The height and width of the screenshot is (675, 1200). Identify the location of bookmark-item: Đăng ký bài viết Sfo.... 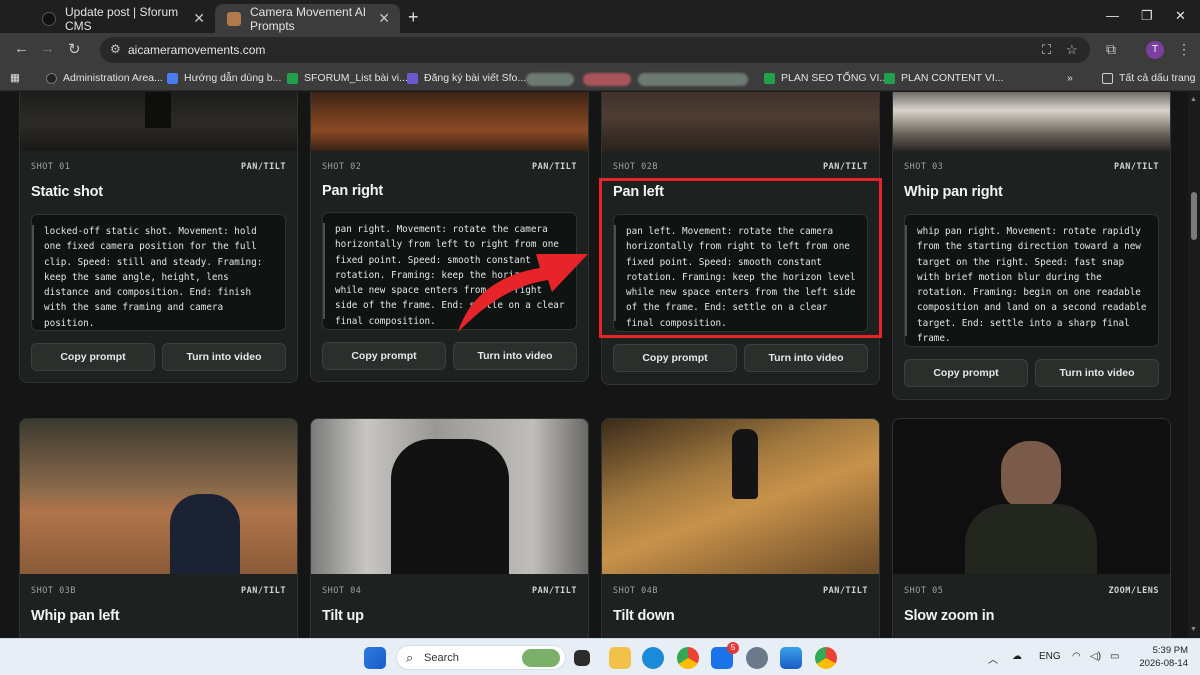
(466, 78).